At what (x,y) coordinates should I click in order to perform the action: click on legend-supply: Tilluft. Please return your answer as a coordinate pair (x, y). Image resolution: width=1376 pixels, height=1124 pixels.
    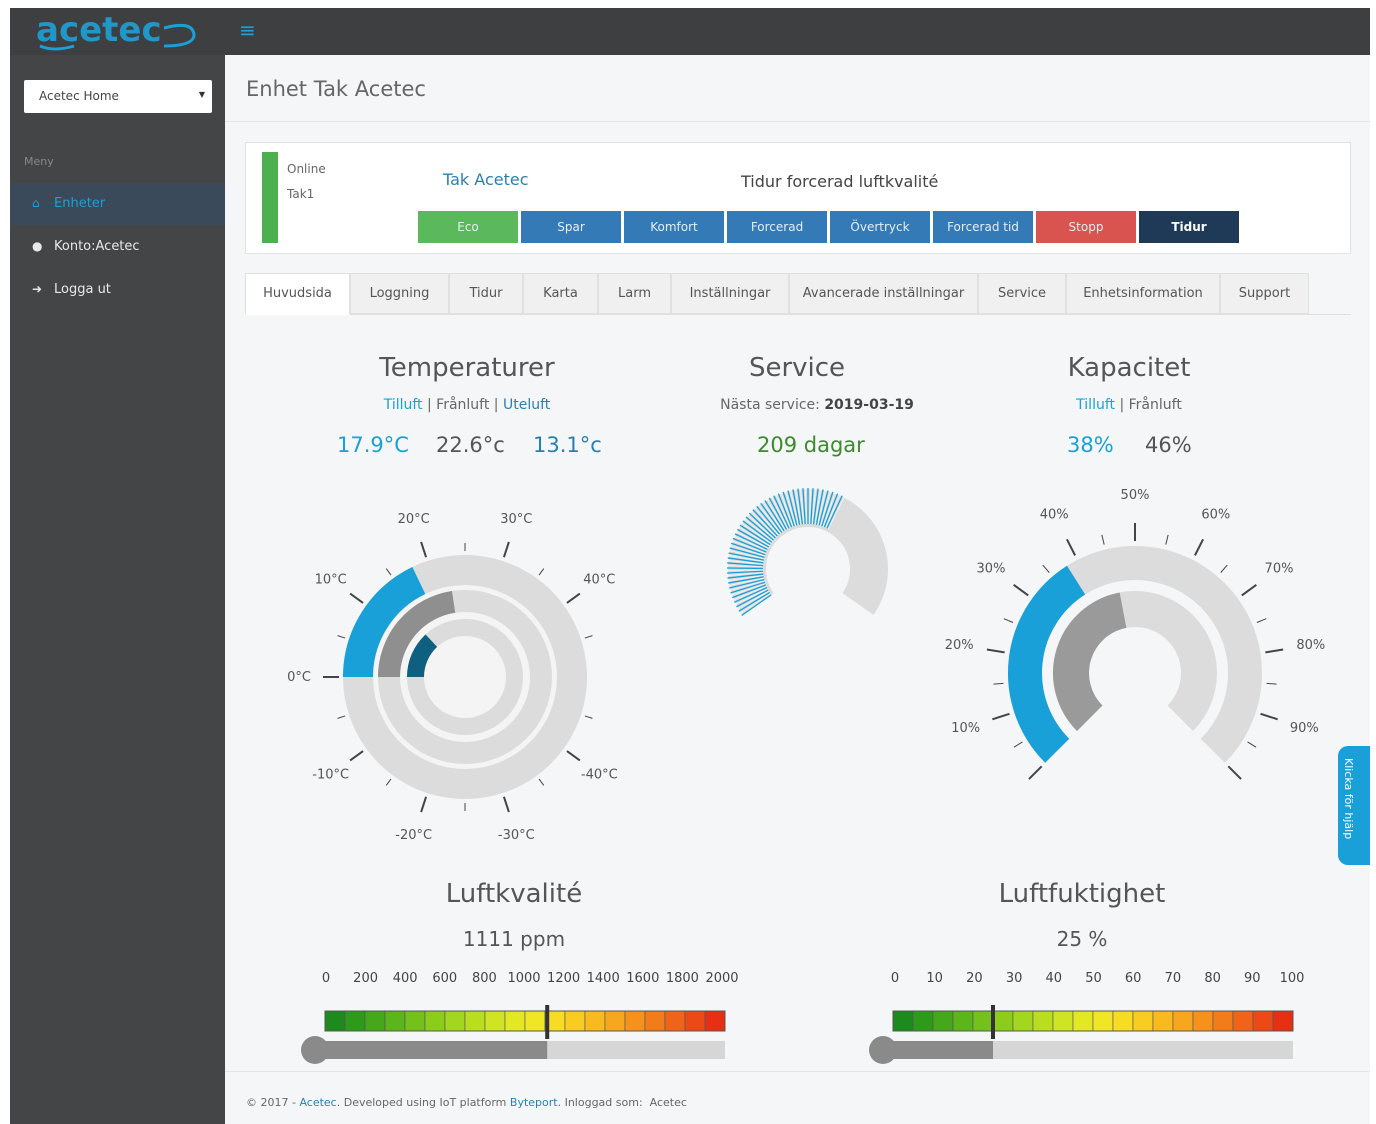
    Looking at the image, I should click on (1096, 405).